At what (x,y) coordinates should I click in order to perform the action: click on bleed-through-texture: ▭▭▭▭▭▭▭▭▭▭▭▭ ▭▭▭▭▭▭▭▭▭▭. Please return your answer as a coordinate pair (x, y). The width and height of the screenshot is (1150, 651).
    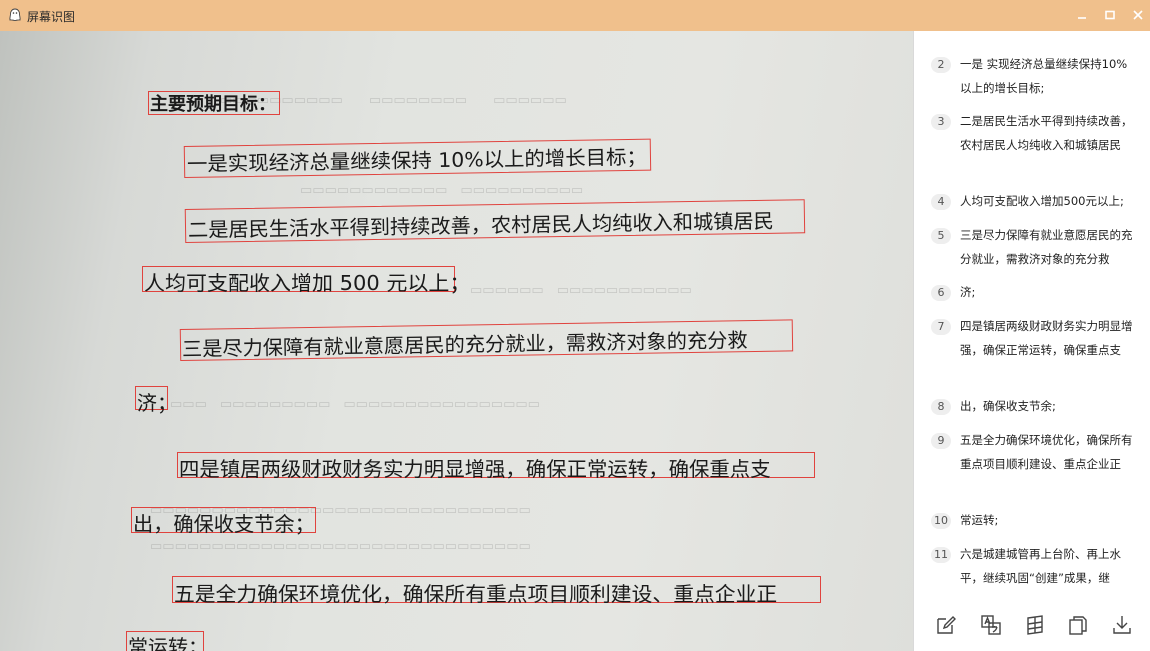
    Looking at the image, I should click on (442, 190).